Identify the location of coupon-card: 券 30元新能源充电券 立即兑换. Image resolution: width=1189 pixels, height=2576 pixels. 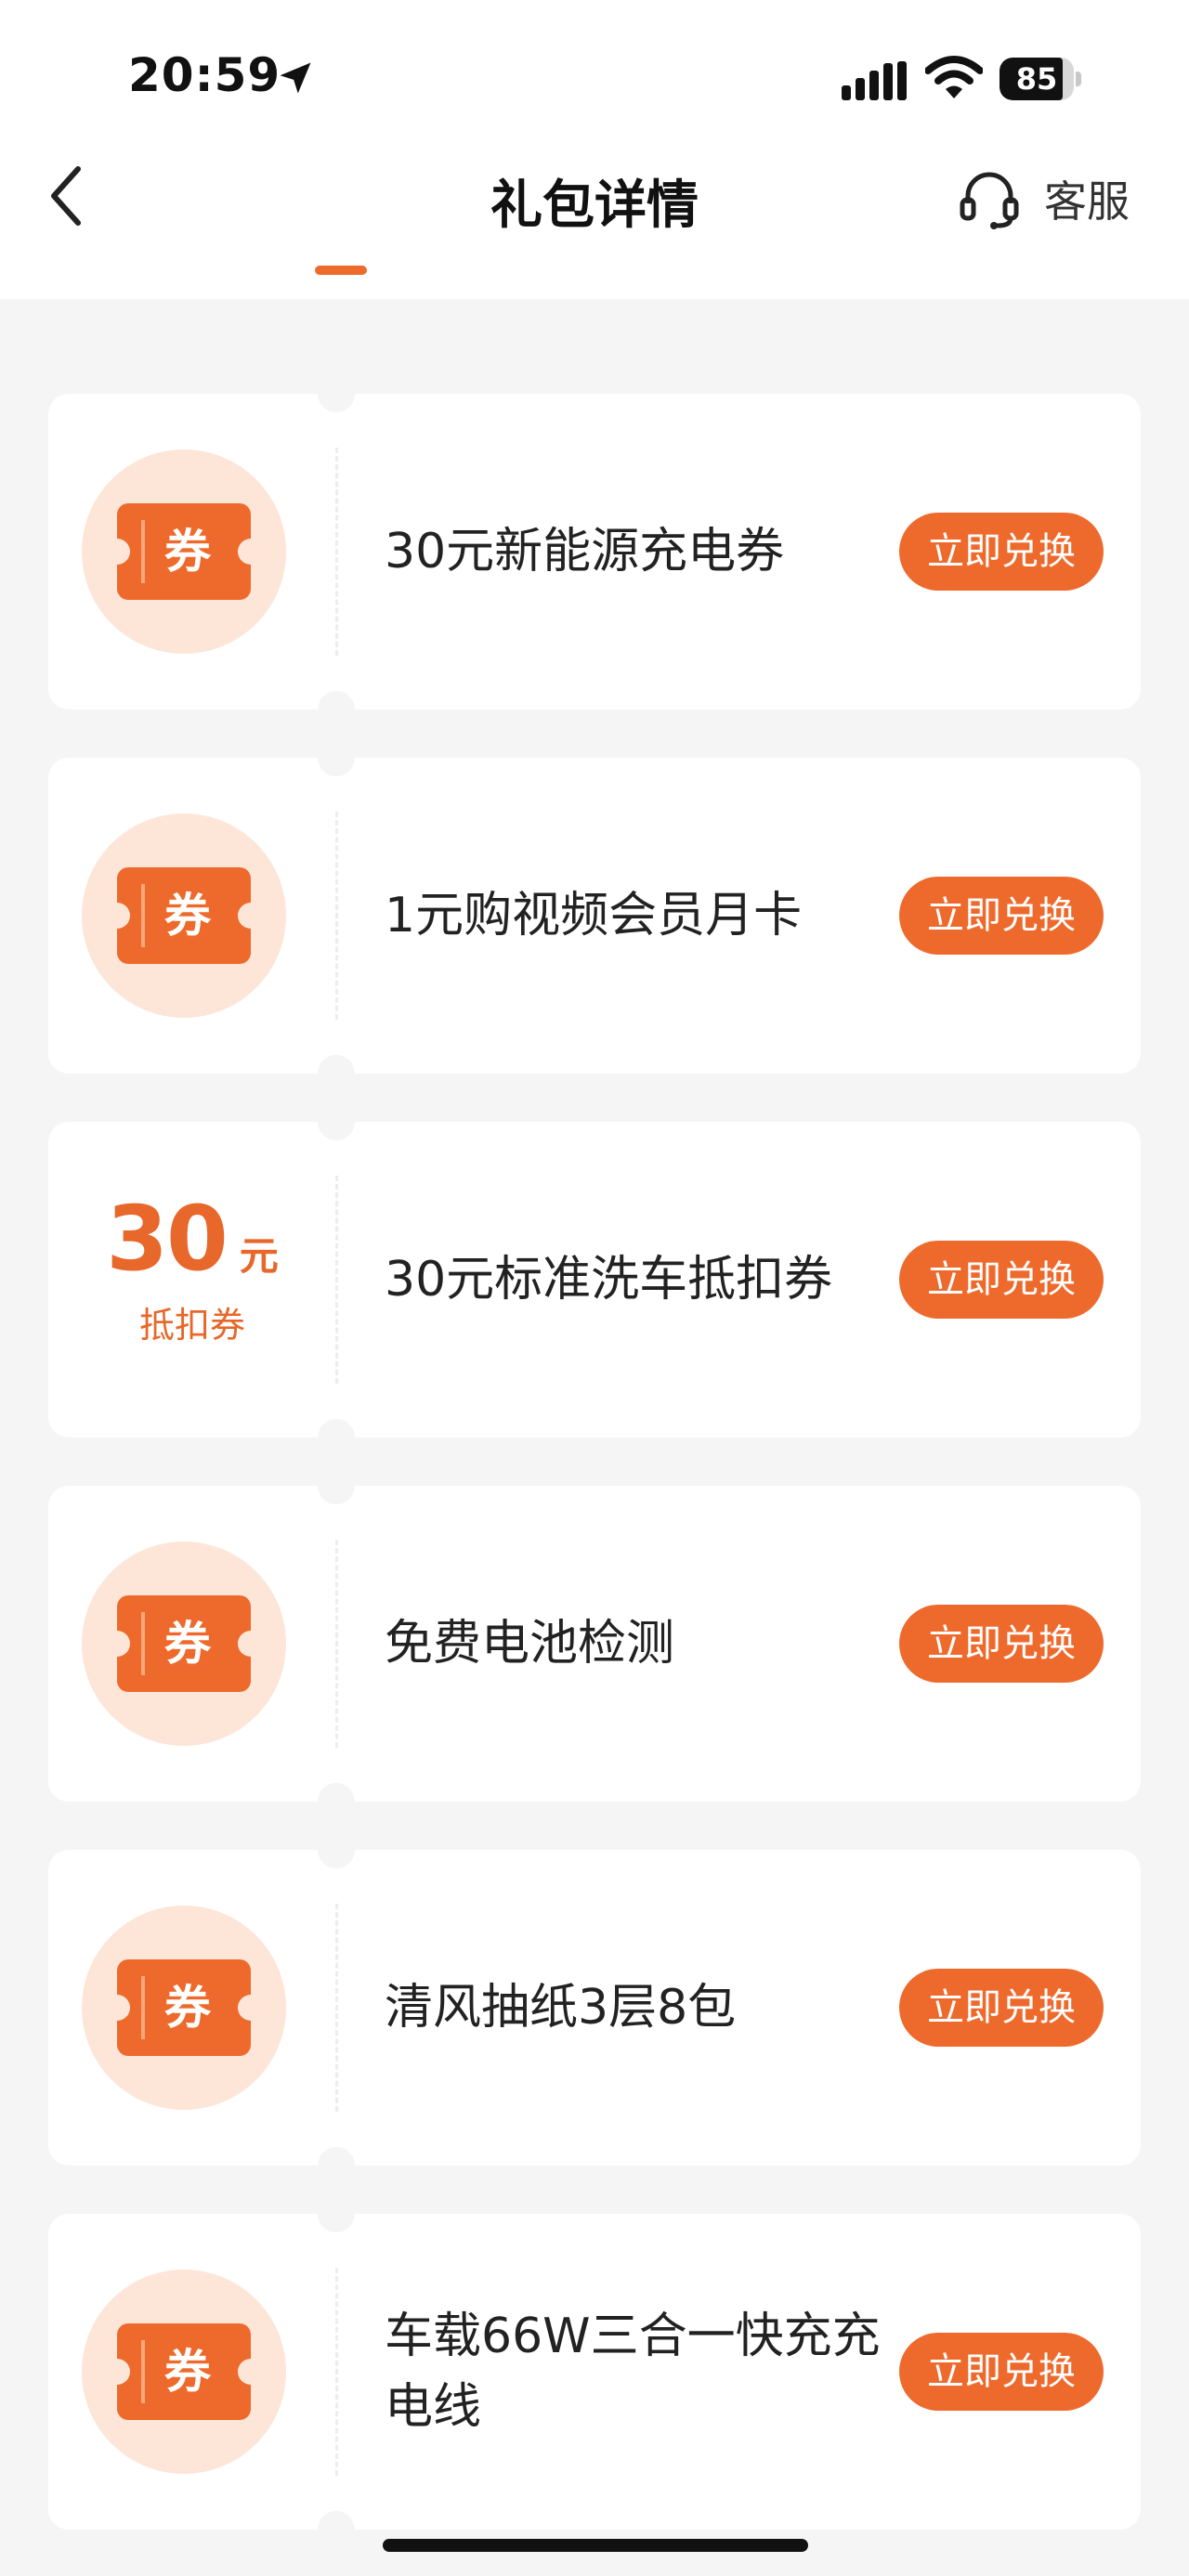
(594, 551).